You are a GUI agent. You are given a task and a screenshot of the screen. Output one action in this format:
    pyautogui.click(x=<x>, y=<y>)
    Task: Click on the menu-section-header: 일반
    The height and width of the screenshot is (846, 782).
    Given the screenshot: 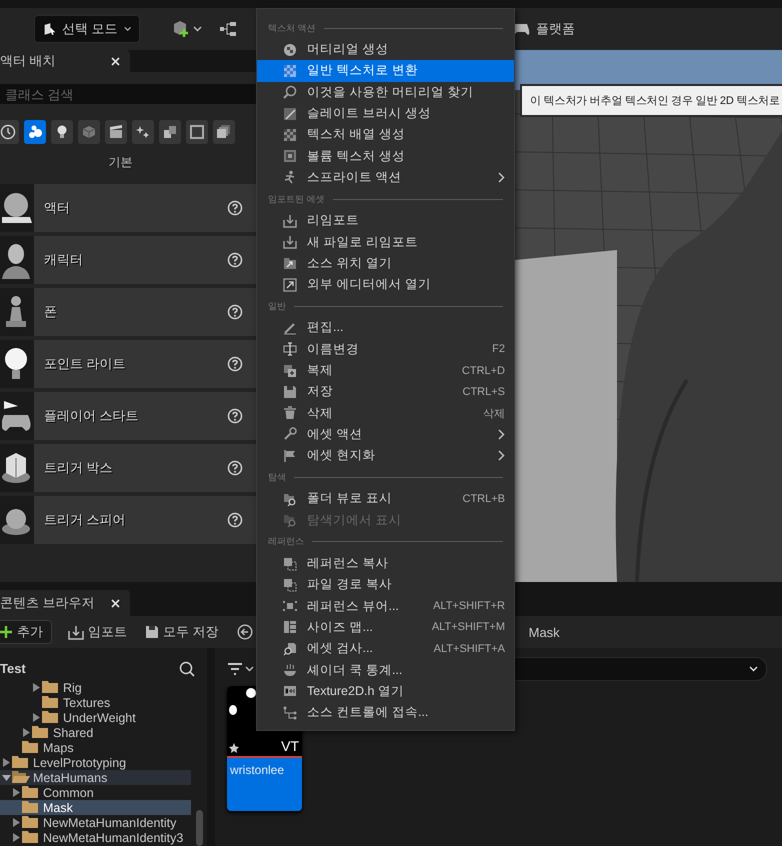 What is the action you would take?
    pyautogui.click(x=277, y=306)
    